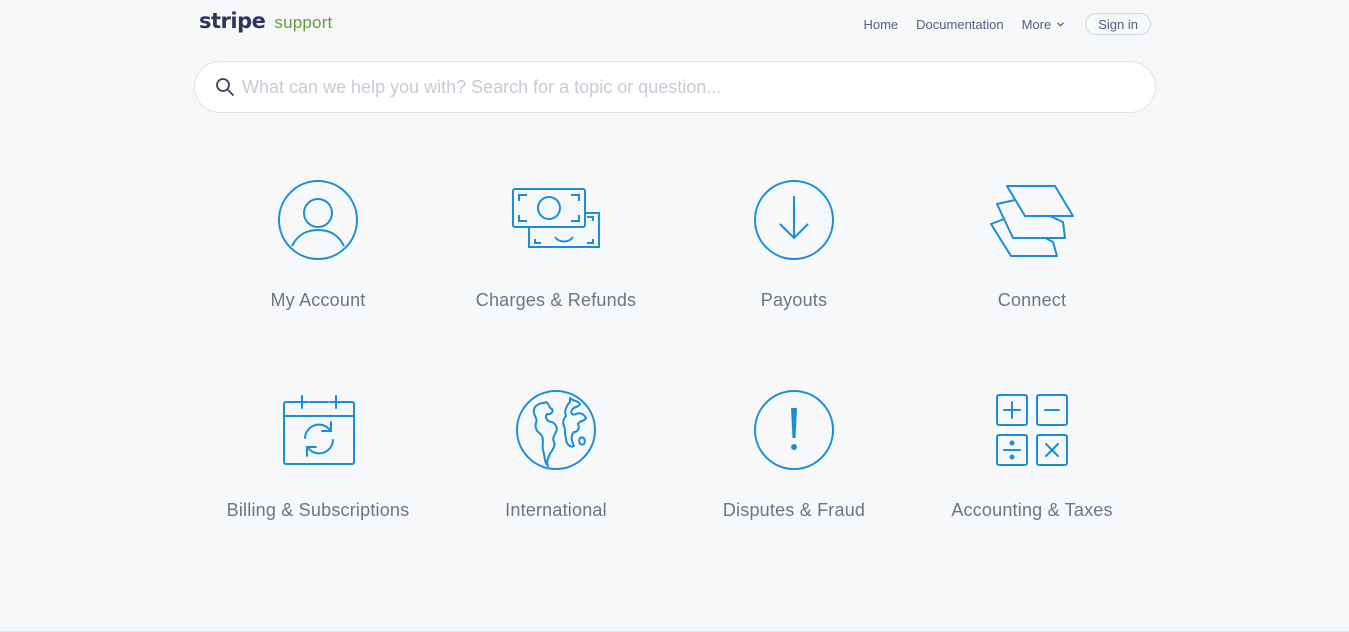 The image size is (1349, 632). Describe the element at coordinates (232, 21) in the screenshot. I see `brand-wordmark: stripe` at that location.